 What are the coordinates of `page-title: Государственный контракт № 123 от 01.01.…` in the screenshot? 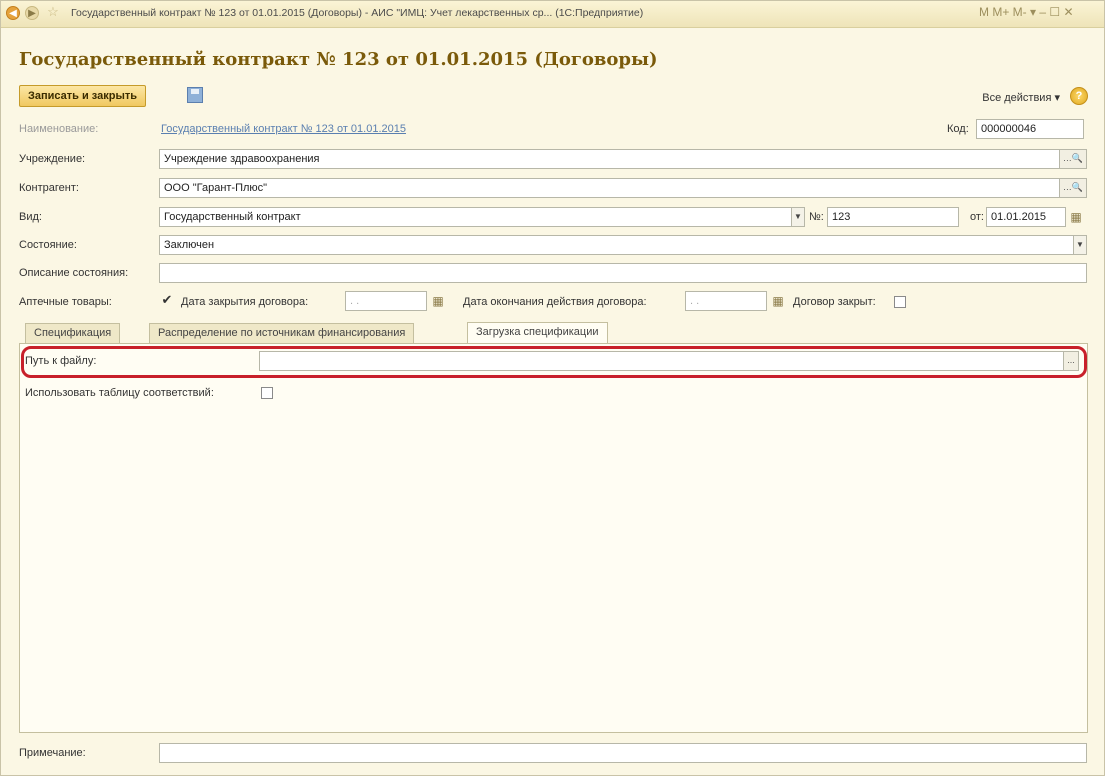 It's located at (338, 59).